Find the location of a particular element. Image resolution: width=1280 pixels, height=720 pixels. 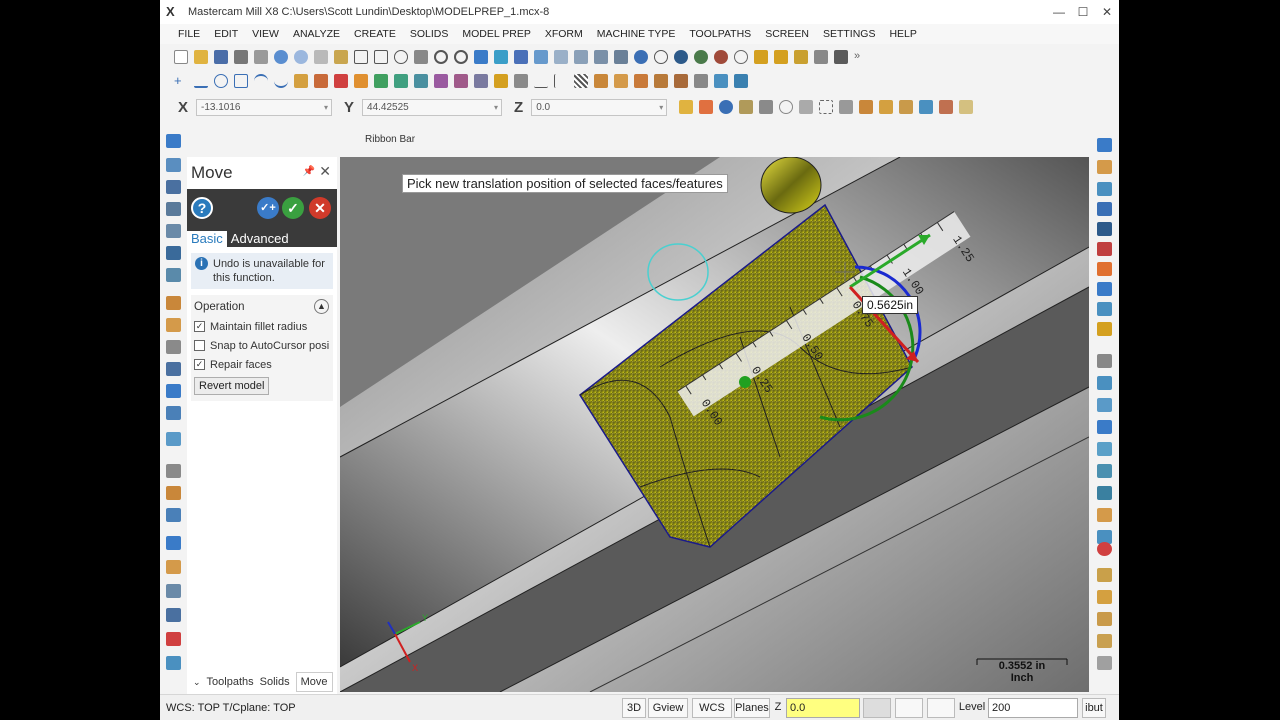

note-icon is located at coordinates (501, 81).